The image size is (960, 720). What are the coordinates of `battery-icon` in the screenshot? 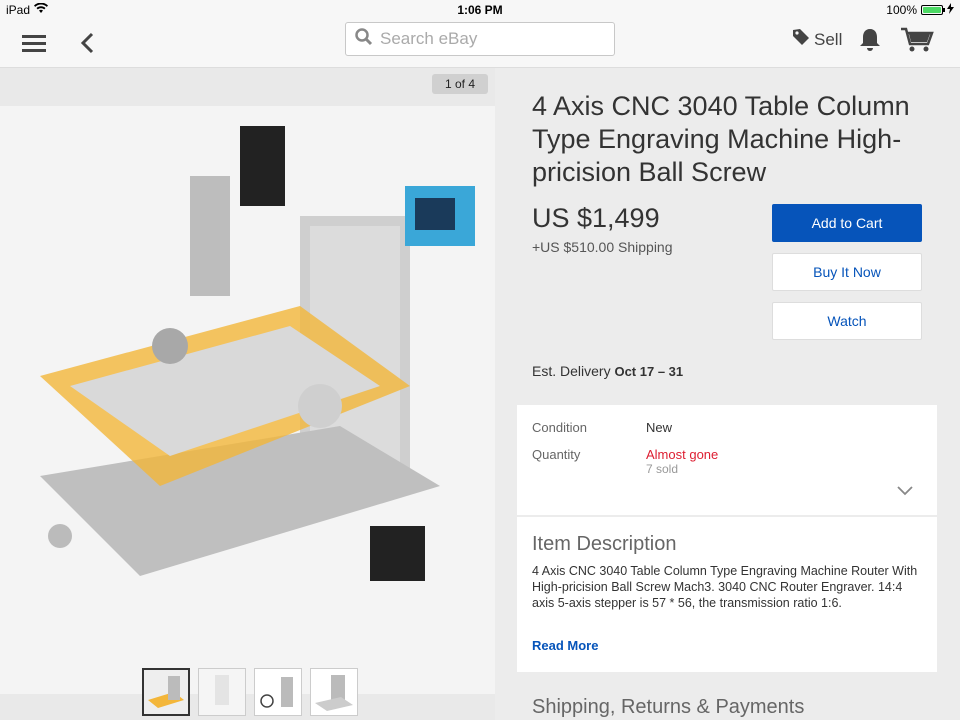 It's located at (933, 10).